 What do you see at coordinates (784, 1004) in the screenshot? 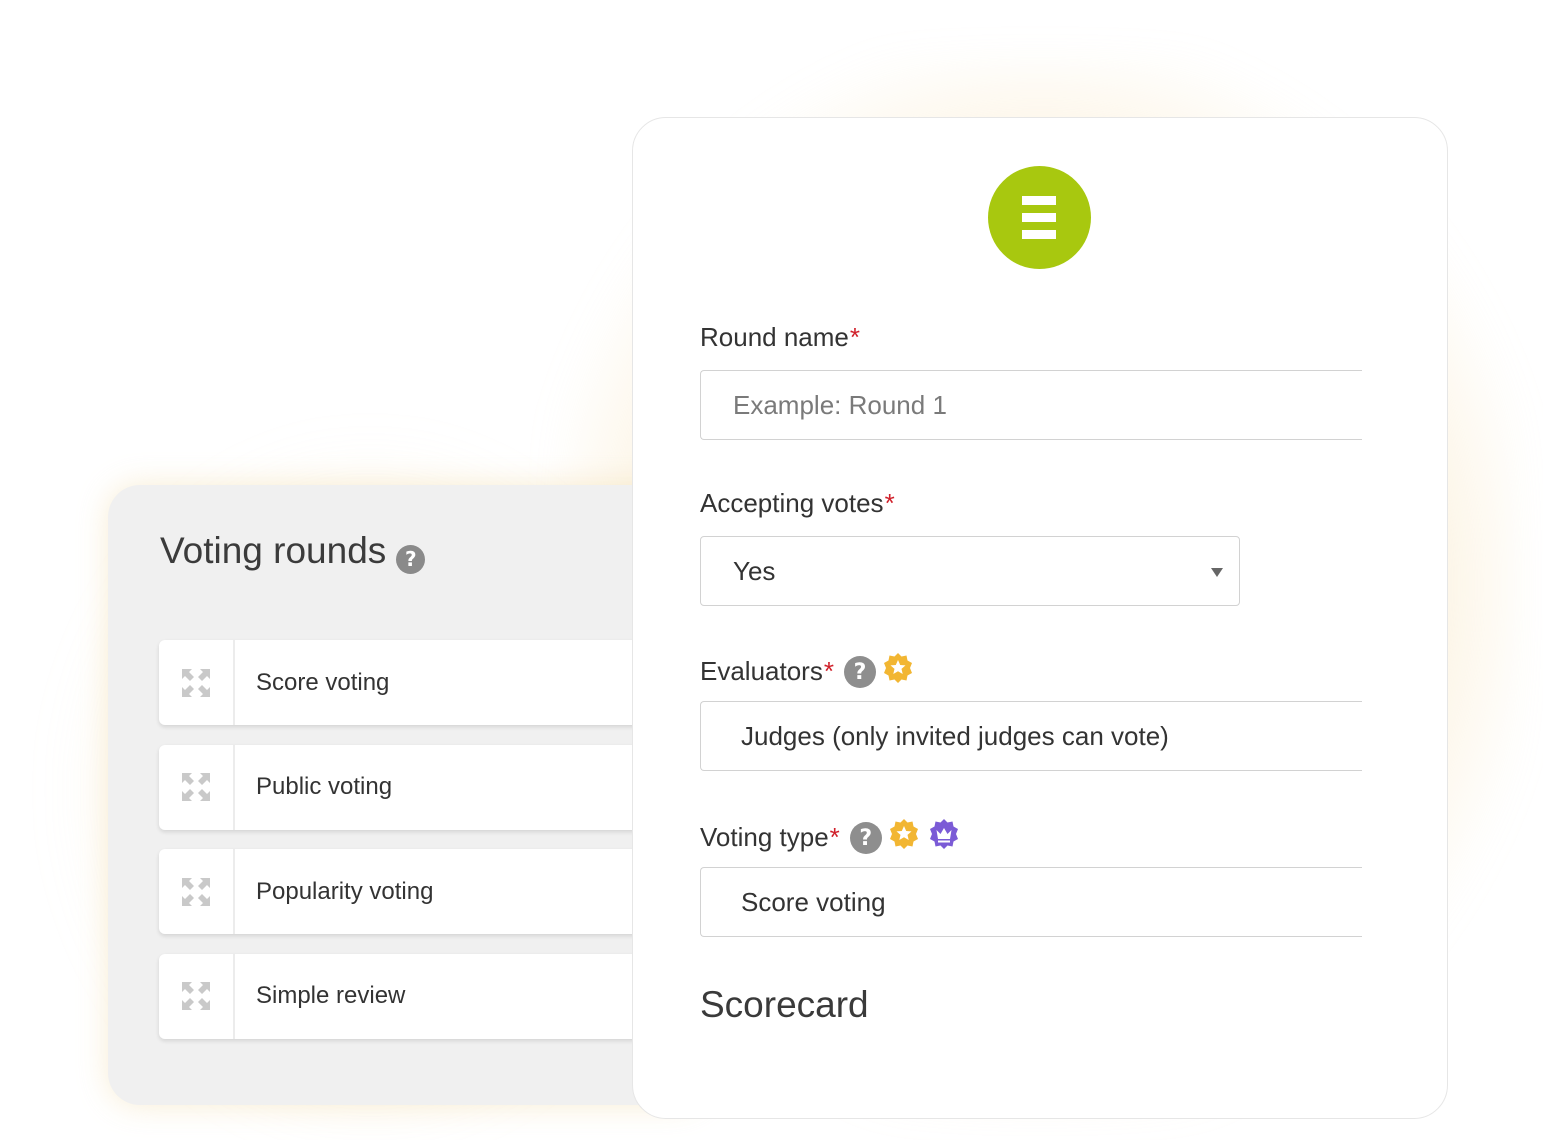
I see `scorecard-heading: Scorecard` at bounding box center [784, 1004].